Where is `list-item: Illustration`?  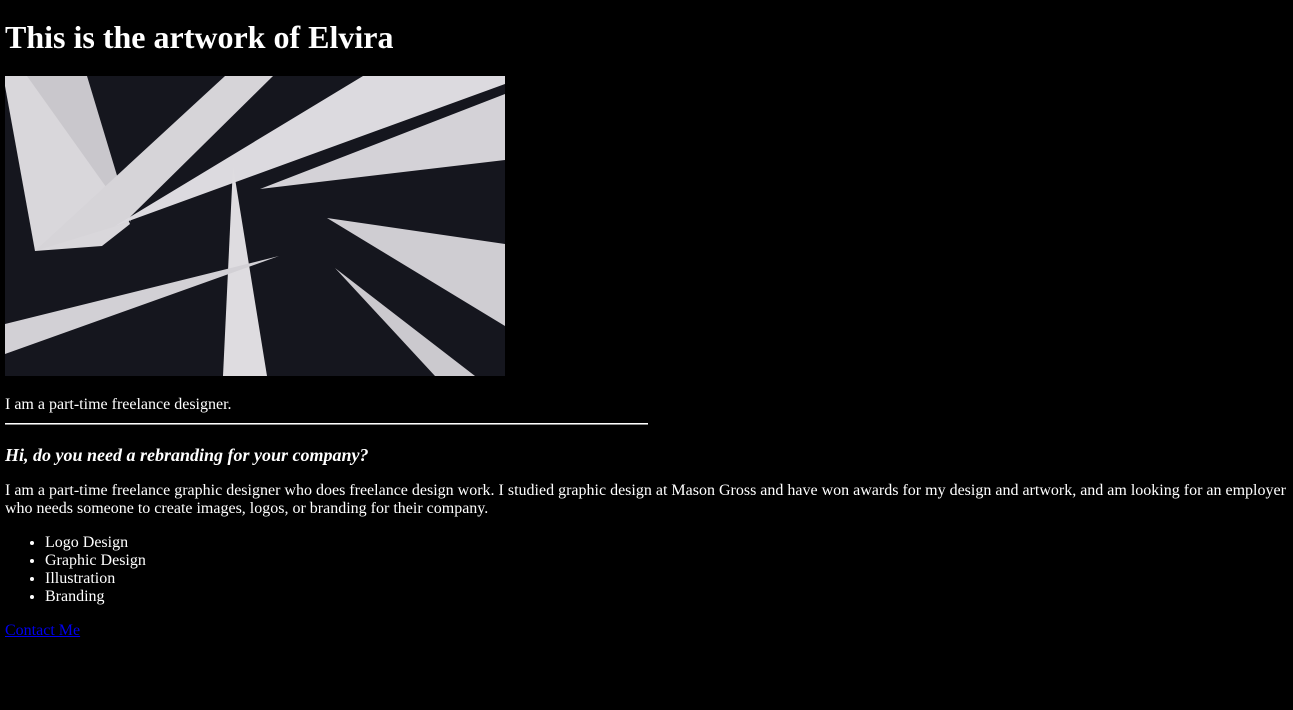
list-item: Illustration is located at coordinates (666, 579).